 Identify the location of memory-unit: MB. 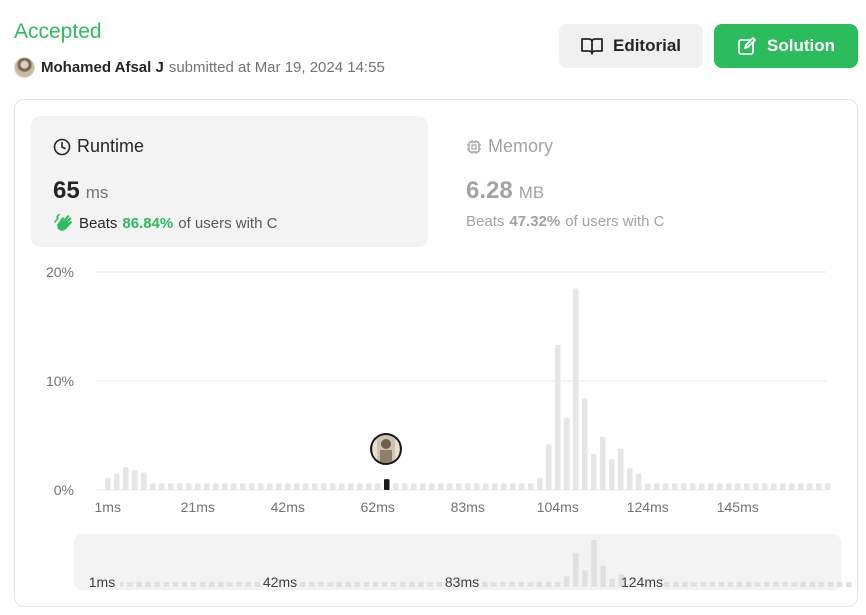
(531, 192).